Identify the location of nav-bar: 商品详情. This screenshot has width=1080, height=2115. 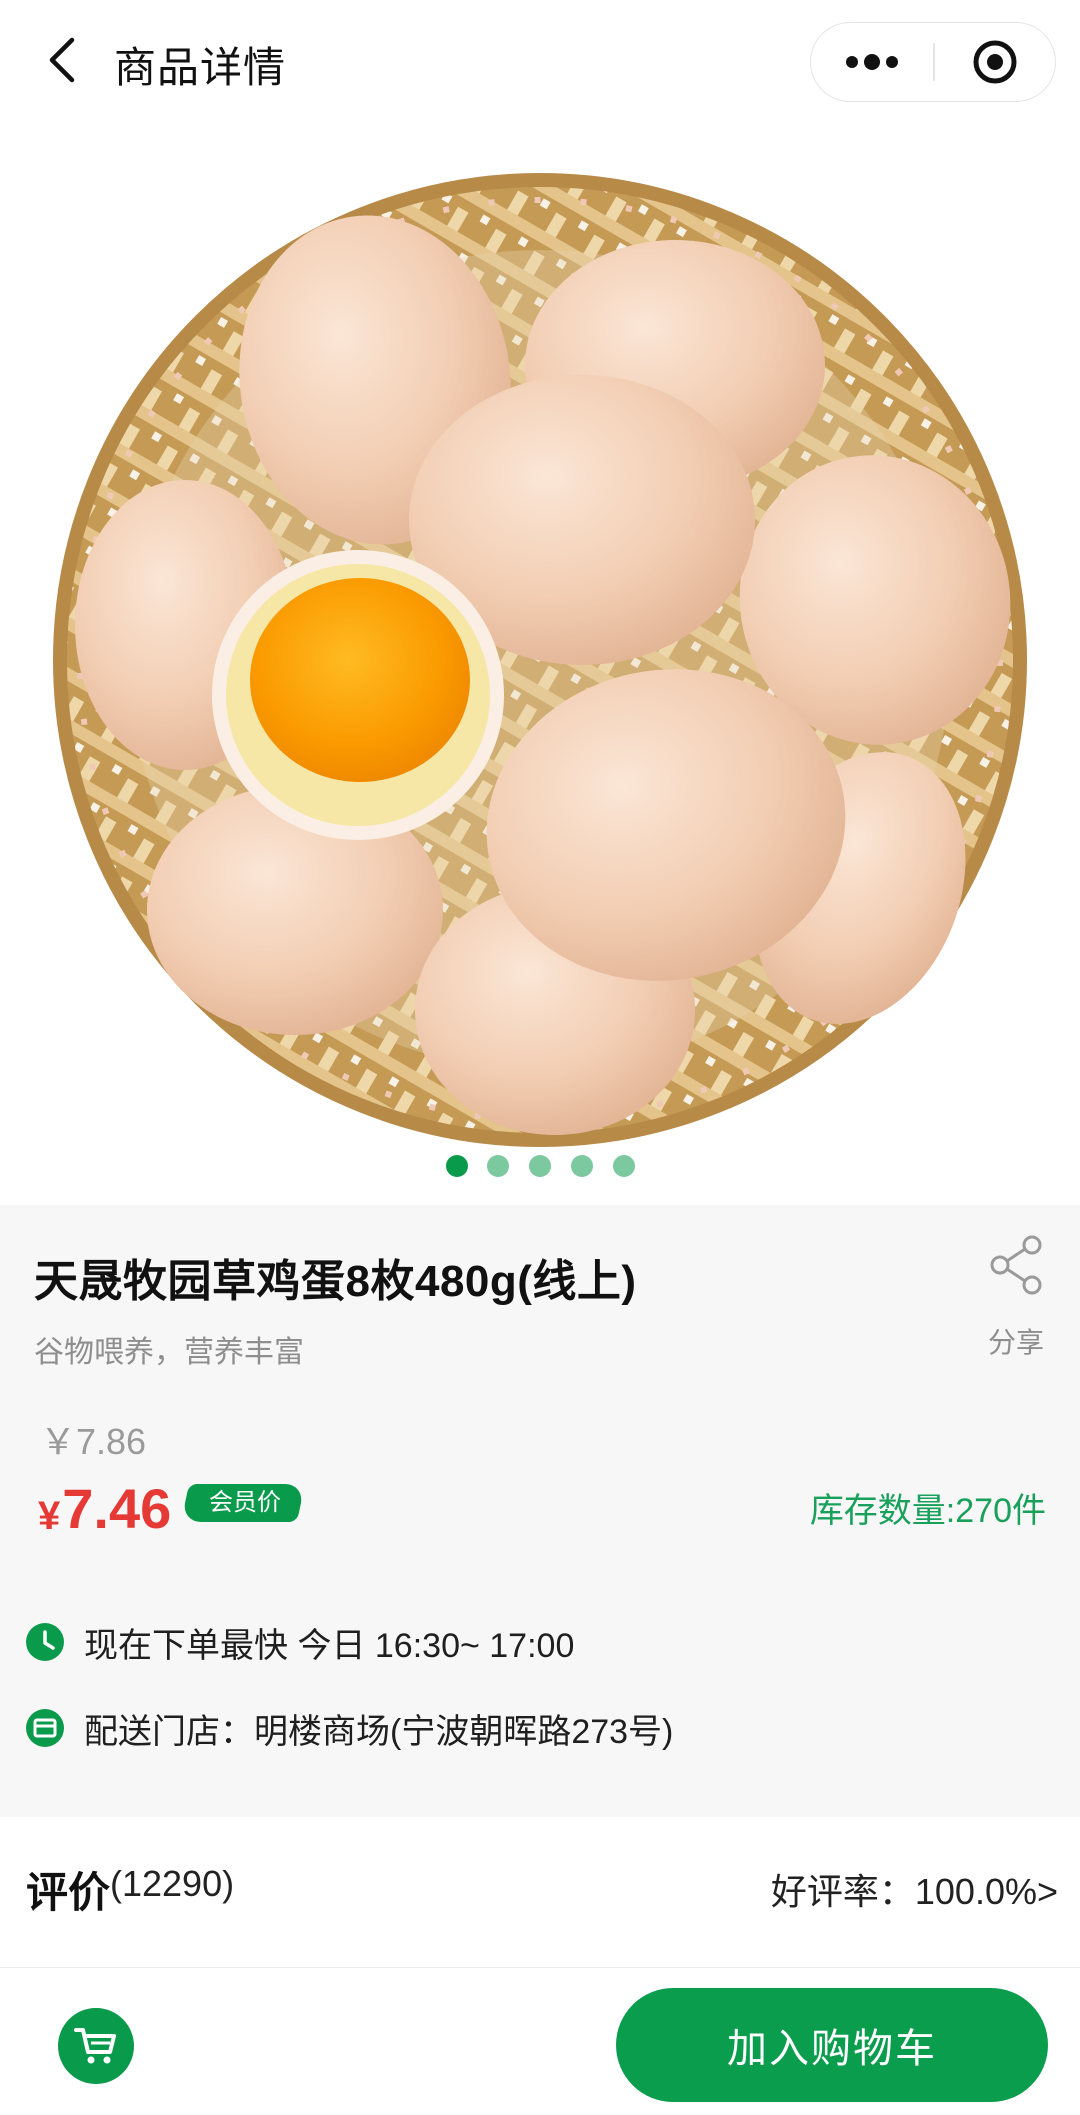
(540, 60).